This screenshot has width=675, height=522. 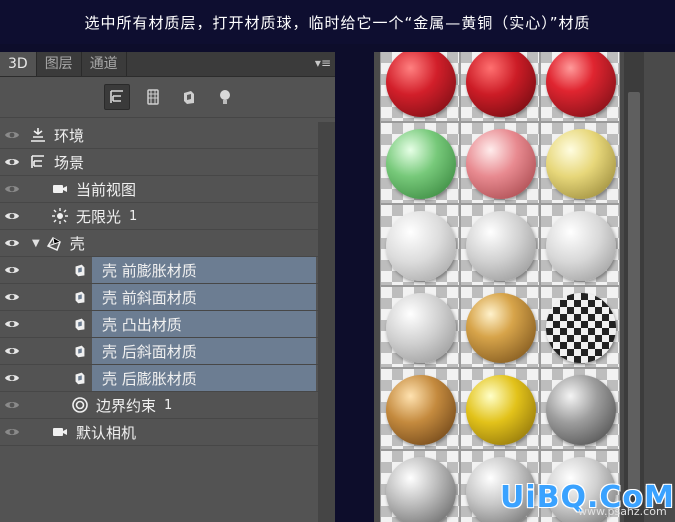 I want to click on mesh-icon, so click(x=54, y=243).